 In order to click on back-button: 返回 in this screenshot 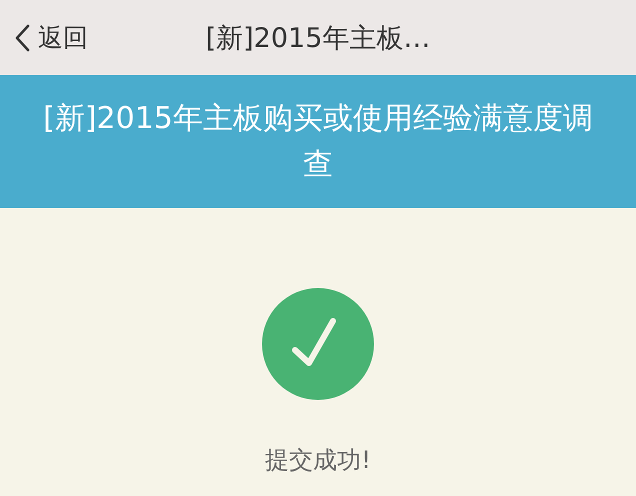, I will do `click(44, 37)`.